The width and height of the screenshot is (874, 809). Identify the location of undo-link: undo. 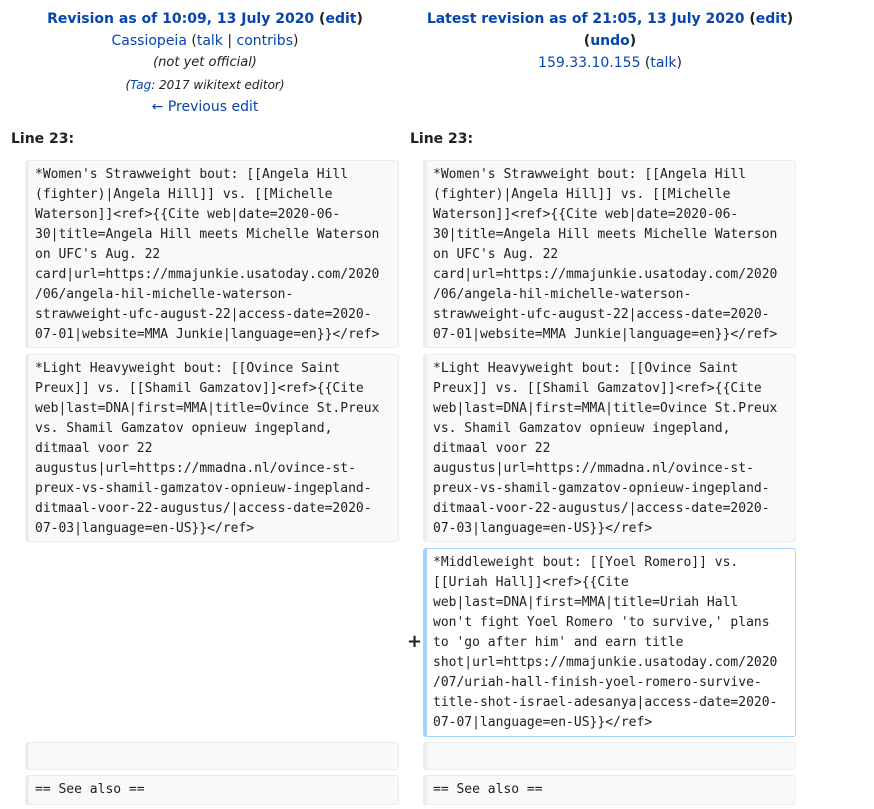
(610, 41).